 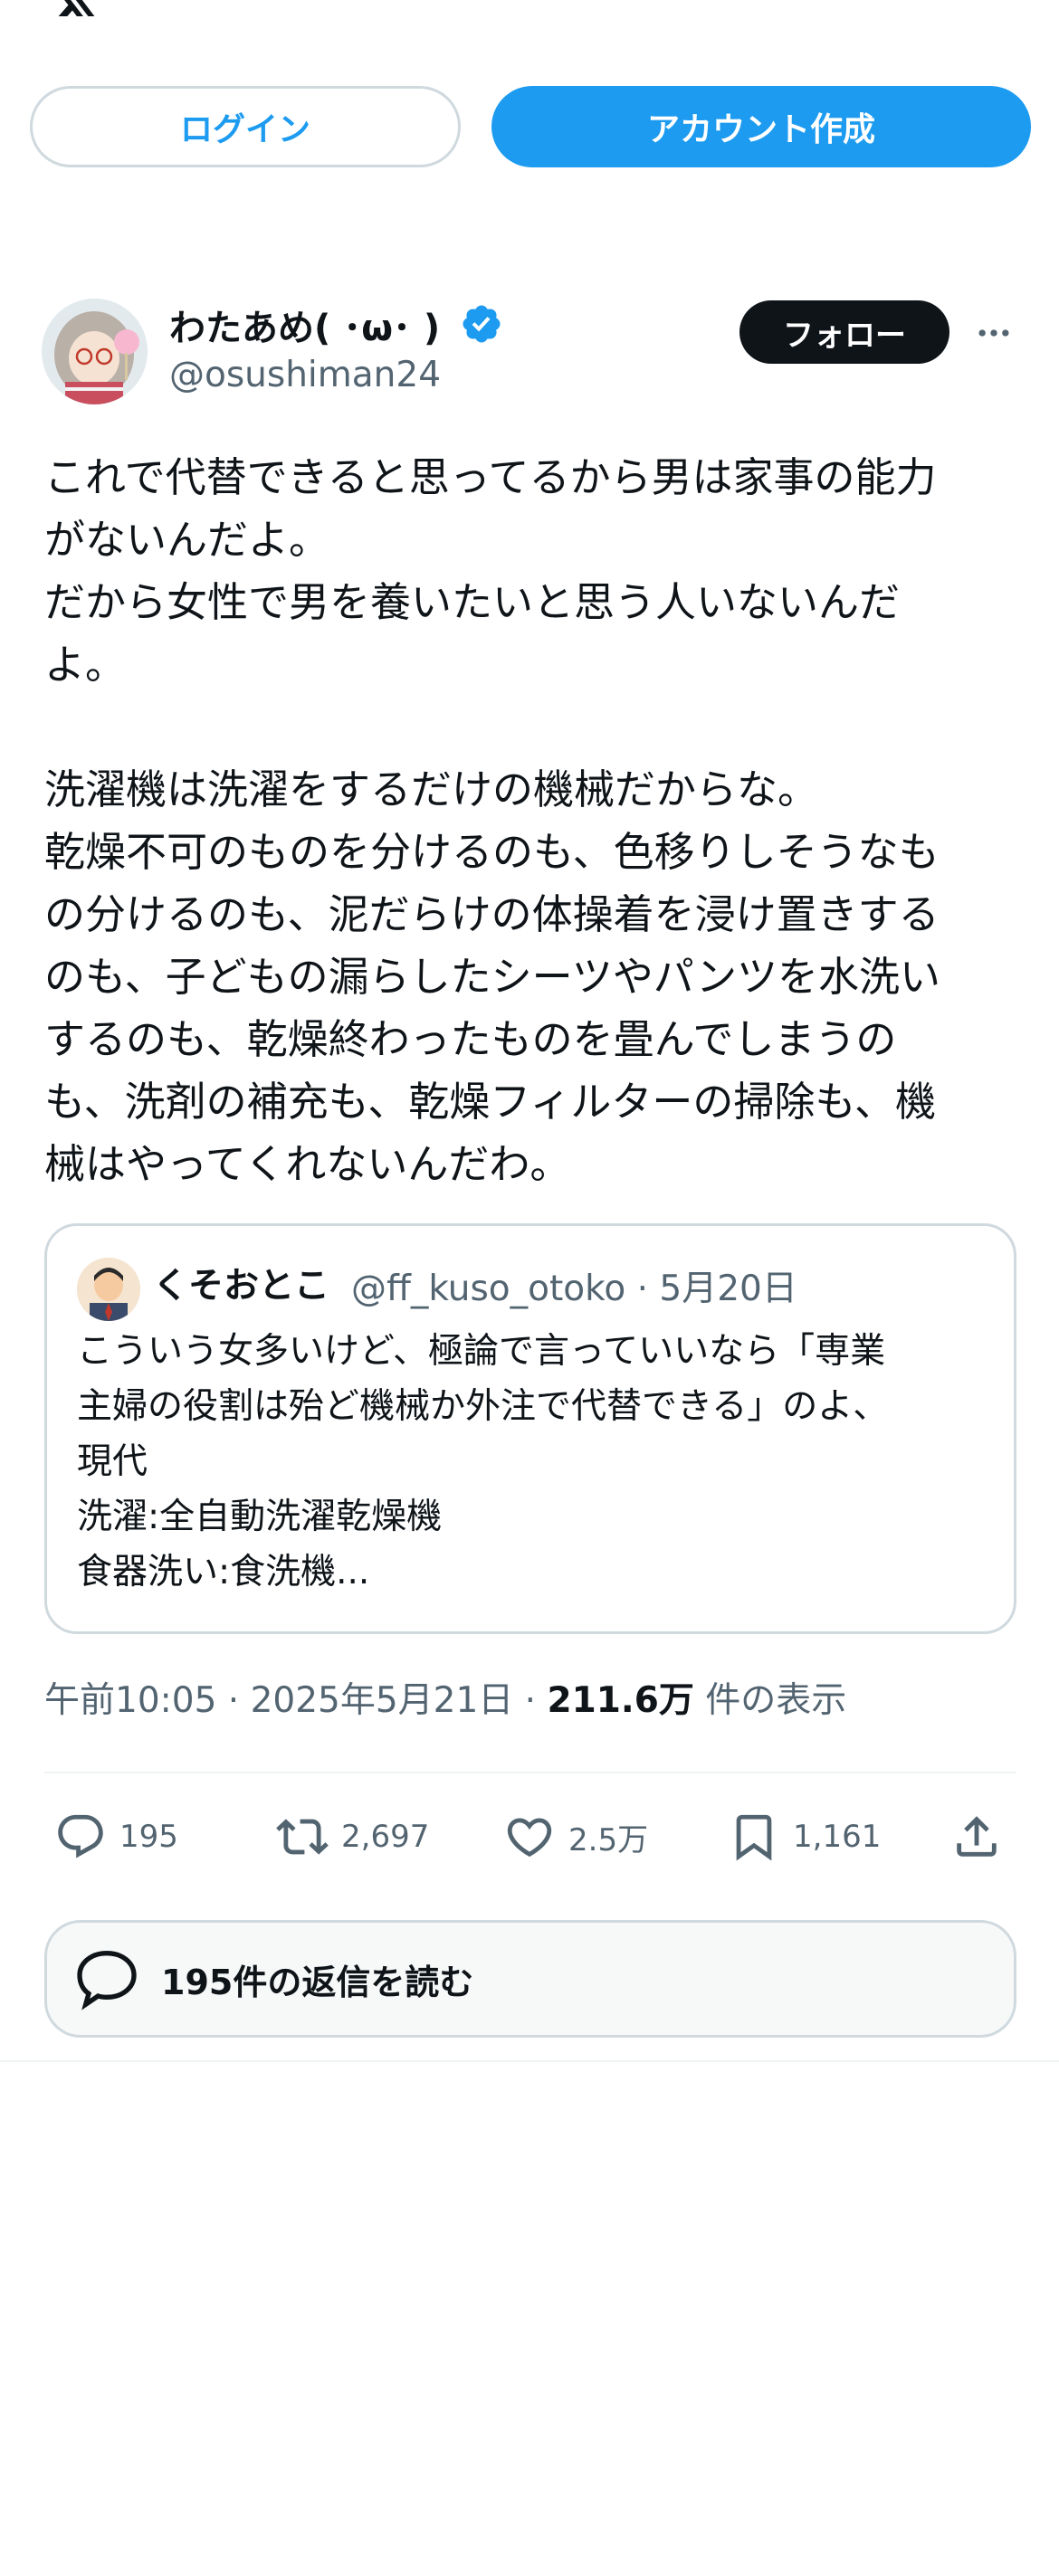 I want to click on read-replies-label: 195件の返信を読む, so click(x=317, y=1982).